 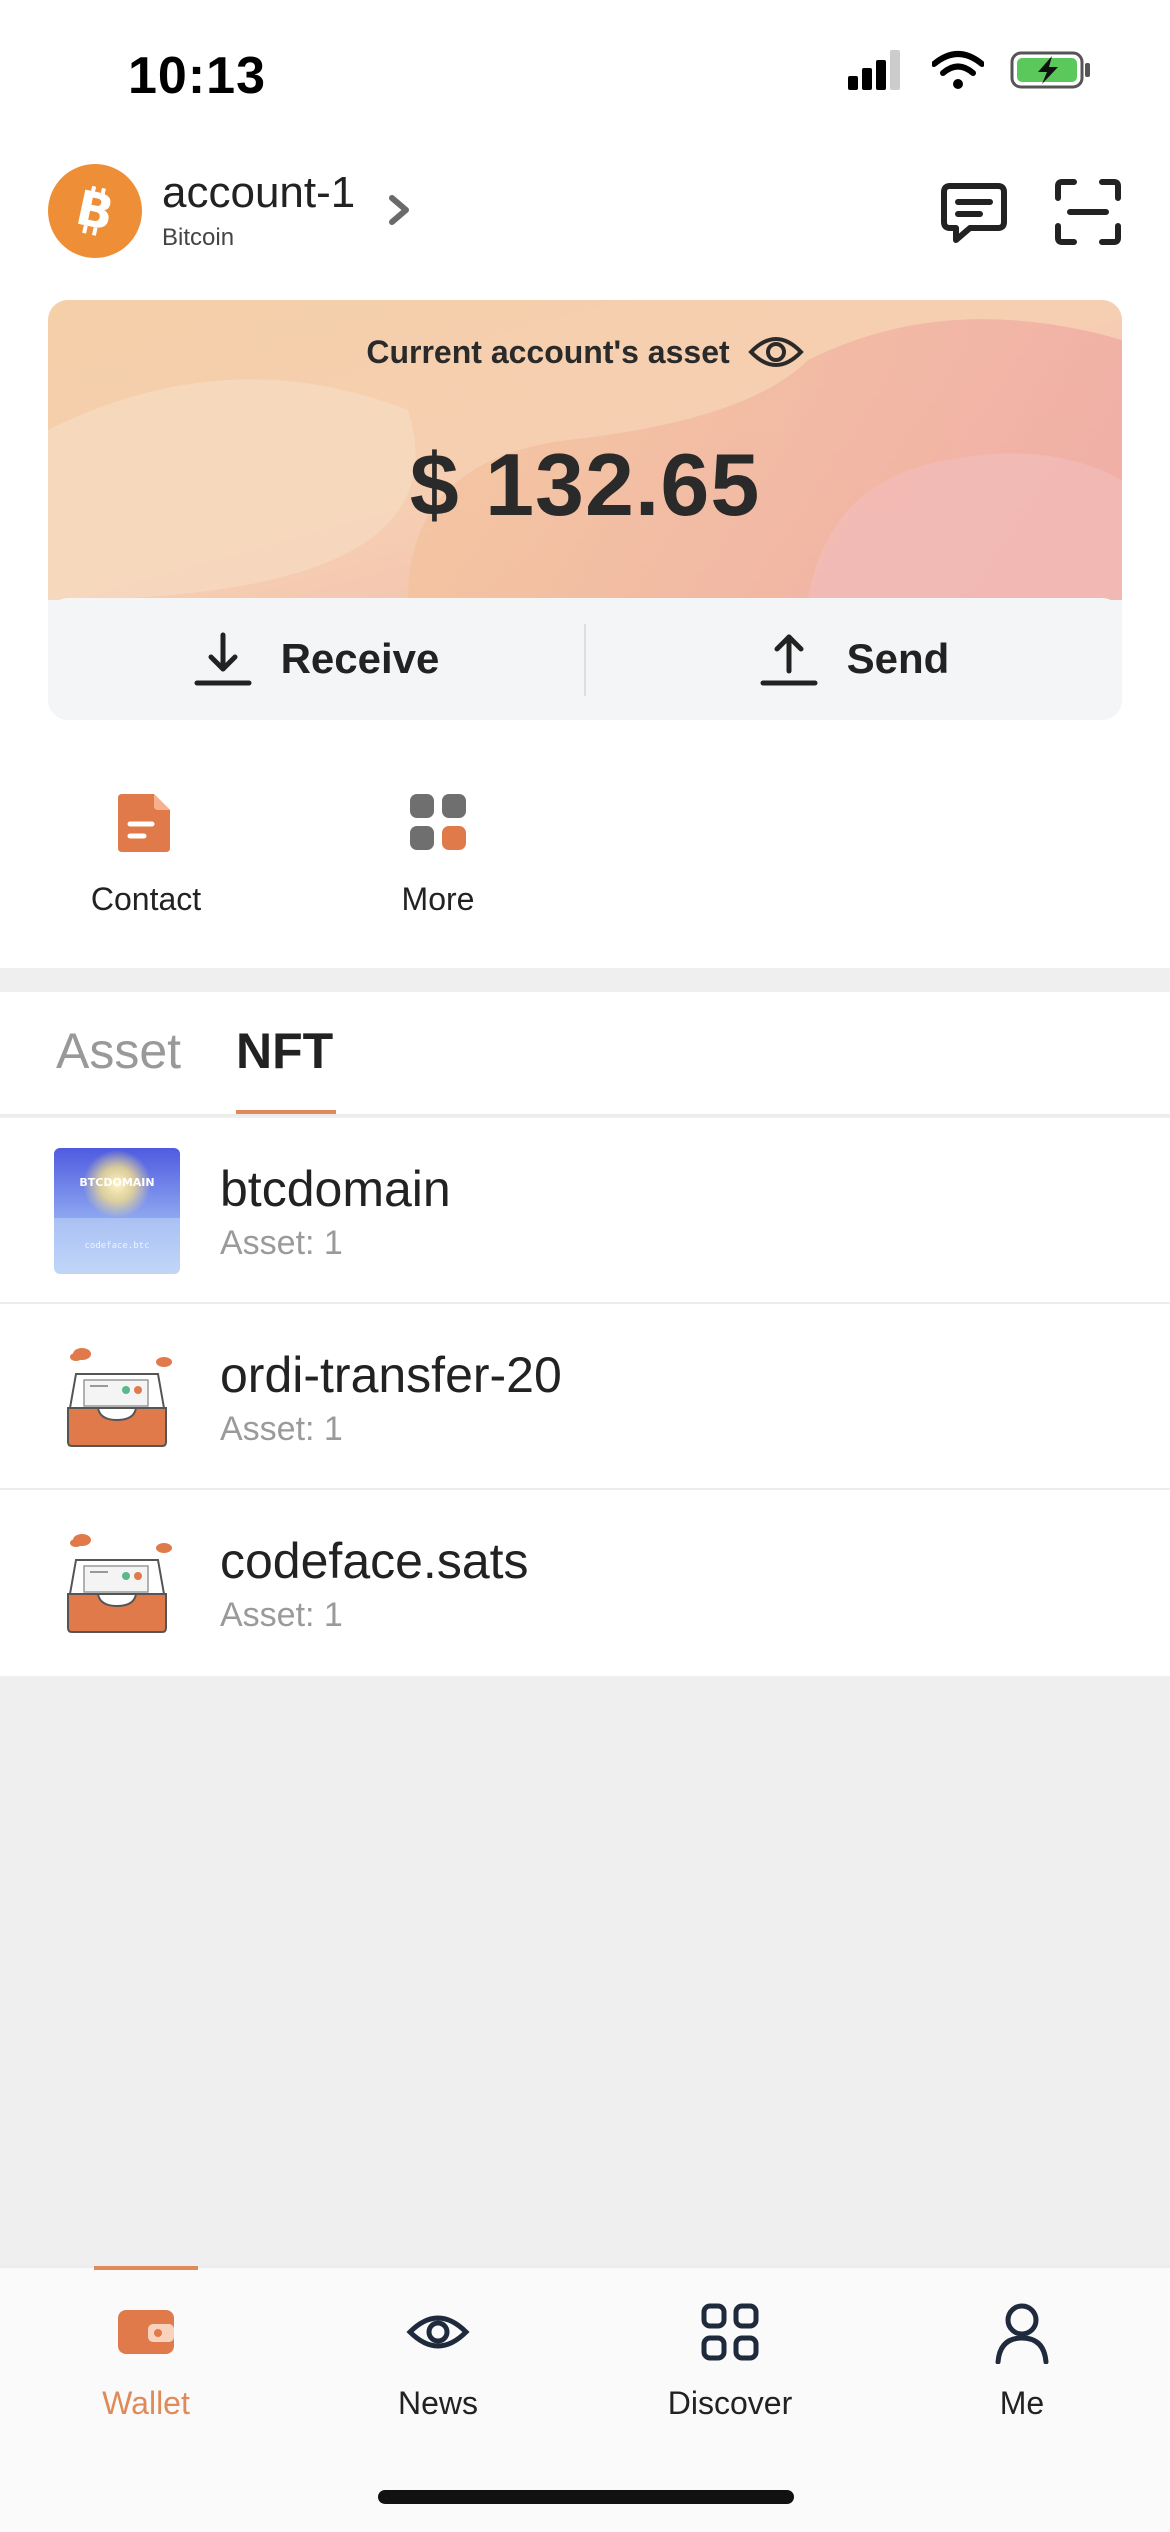 I want to click on person-icon, so click(x=1022, y=2334).